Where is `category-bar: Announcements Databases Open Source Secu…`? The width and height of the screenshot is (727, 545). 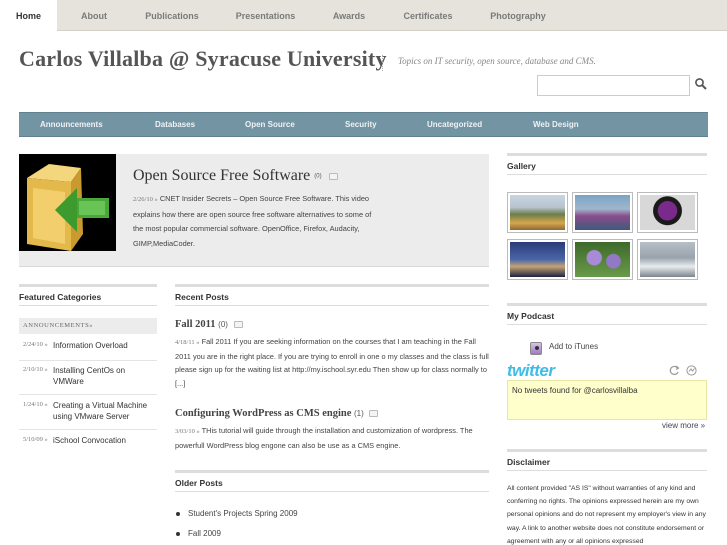 category-bar: Announcements Databases Open Source Secu… is located at coordinates (363, 124).